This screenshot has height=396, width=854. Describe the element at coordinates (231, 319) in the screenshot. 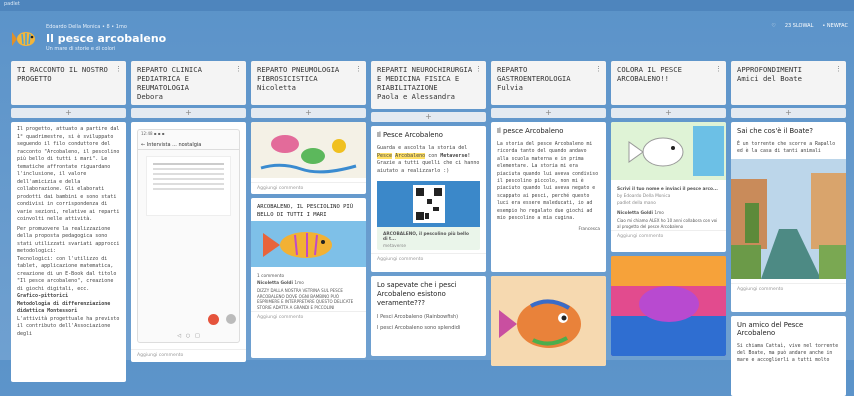

I see `share-icon` at that location.